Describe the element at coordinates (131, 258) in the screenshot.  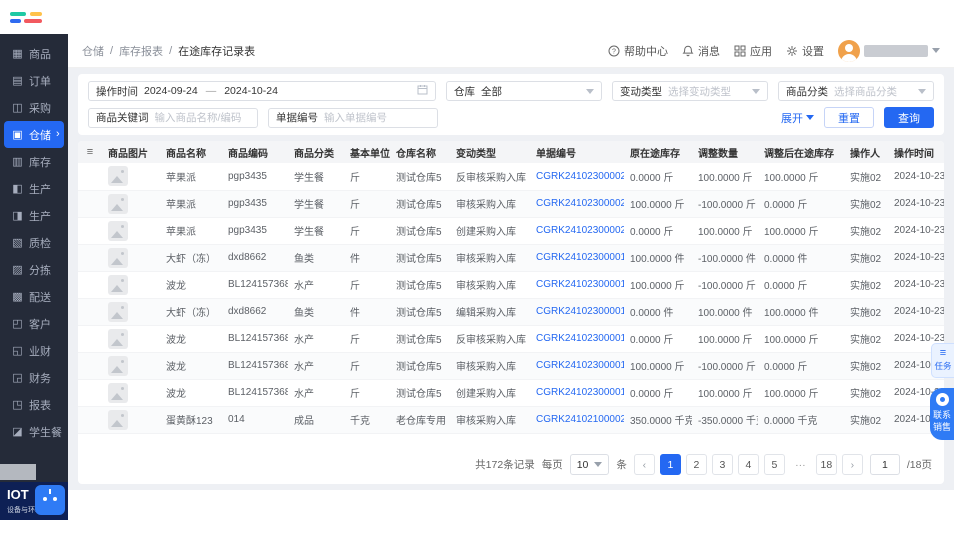
I see `product-image-cell` at that location.